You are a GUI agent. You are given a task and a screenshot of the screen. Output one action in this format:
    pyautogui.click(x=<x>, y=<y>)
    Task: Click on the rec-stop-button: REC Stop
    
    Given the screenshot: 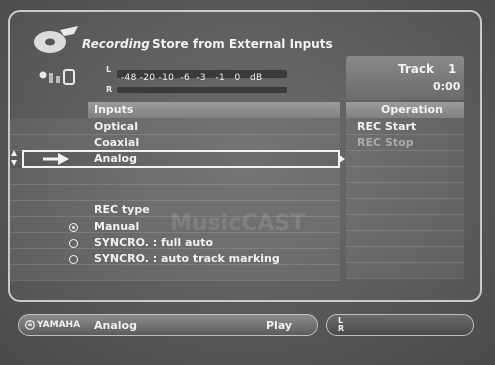 What is the action you would take?
    pyautogui.click(x=385, y=142)
    